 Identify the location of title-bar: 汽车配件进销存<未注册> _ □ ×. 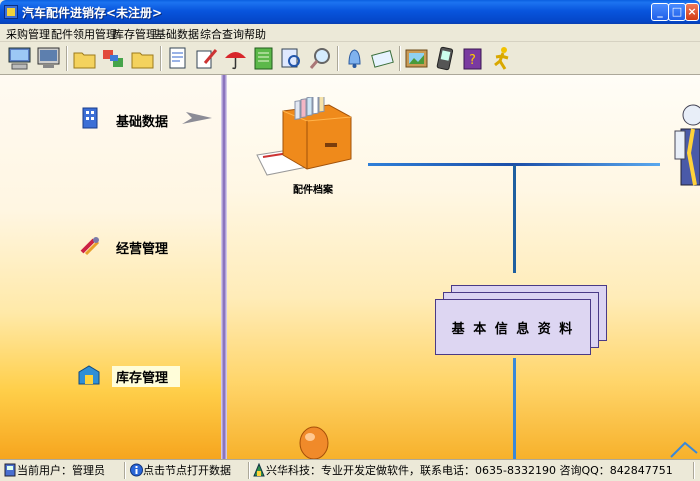
(350, 12).